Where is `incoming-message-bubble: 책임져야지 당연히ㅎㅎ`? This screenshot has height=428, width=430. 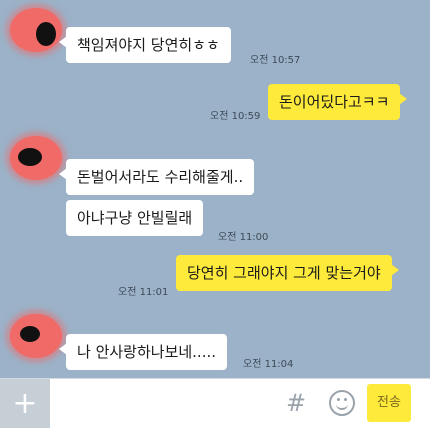
incoming-message-bubble: 책임져야지 당연히ㅎㅎ is located at coordinates (145, 45).